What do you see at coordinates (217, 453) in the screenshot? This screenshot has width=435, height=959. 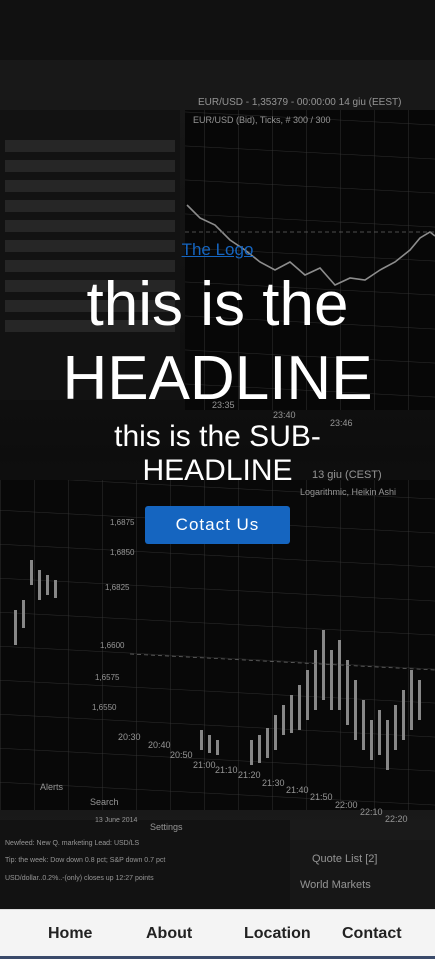 I see `subheadline: this is the SUB-HEADLINE` at bounding box center [217, 453].